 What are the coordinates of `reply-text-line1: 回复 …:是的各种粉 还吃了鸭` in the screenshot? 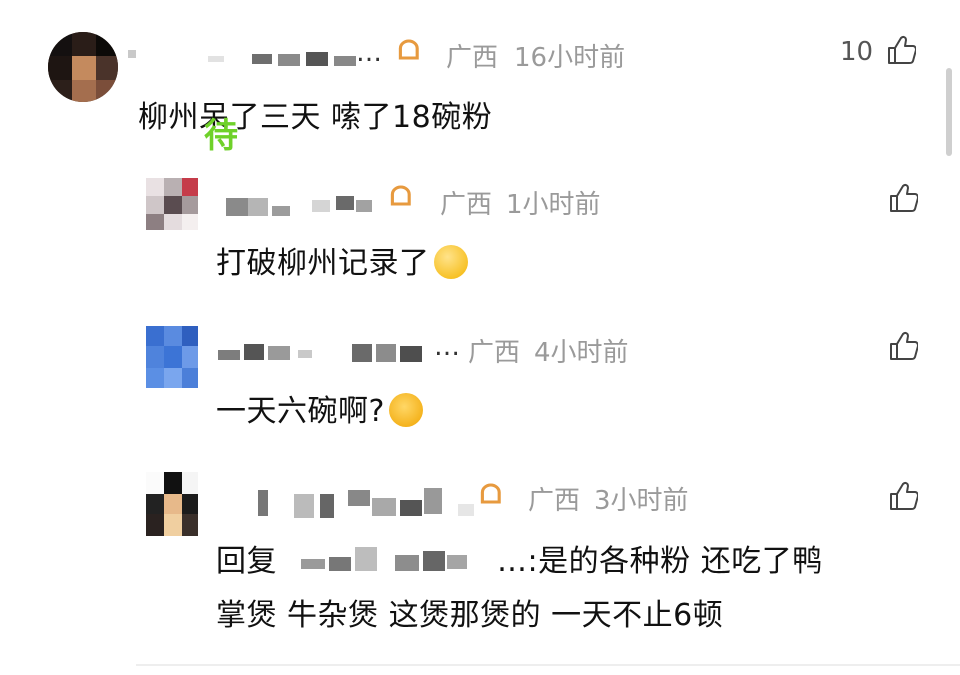 It's located at (519, 558).